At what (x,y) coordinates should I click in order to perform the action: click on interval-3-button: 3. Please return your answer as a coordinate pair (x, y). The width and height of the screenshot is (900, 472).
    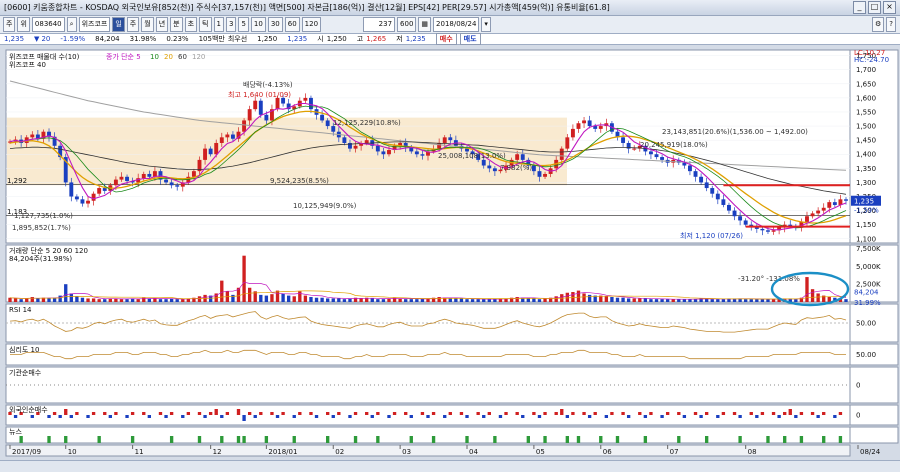
    Looking at the image, I should click on (231, 24).